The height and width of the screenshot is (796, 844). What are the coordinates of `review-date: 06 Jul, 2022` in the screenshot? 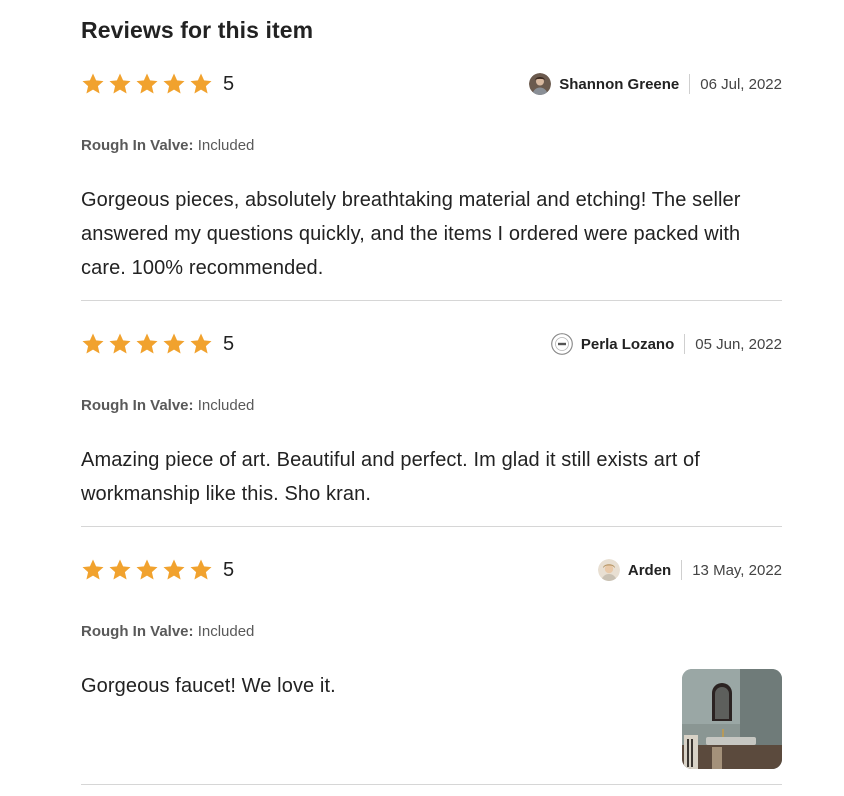 It's located at (741, 84).